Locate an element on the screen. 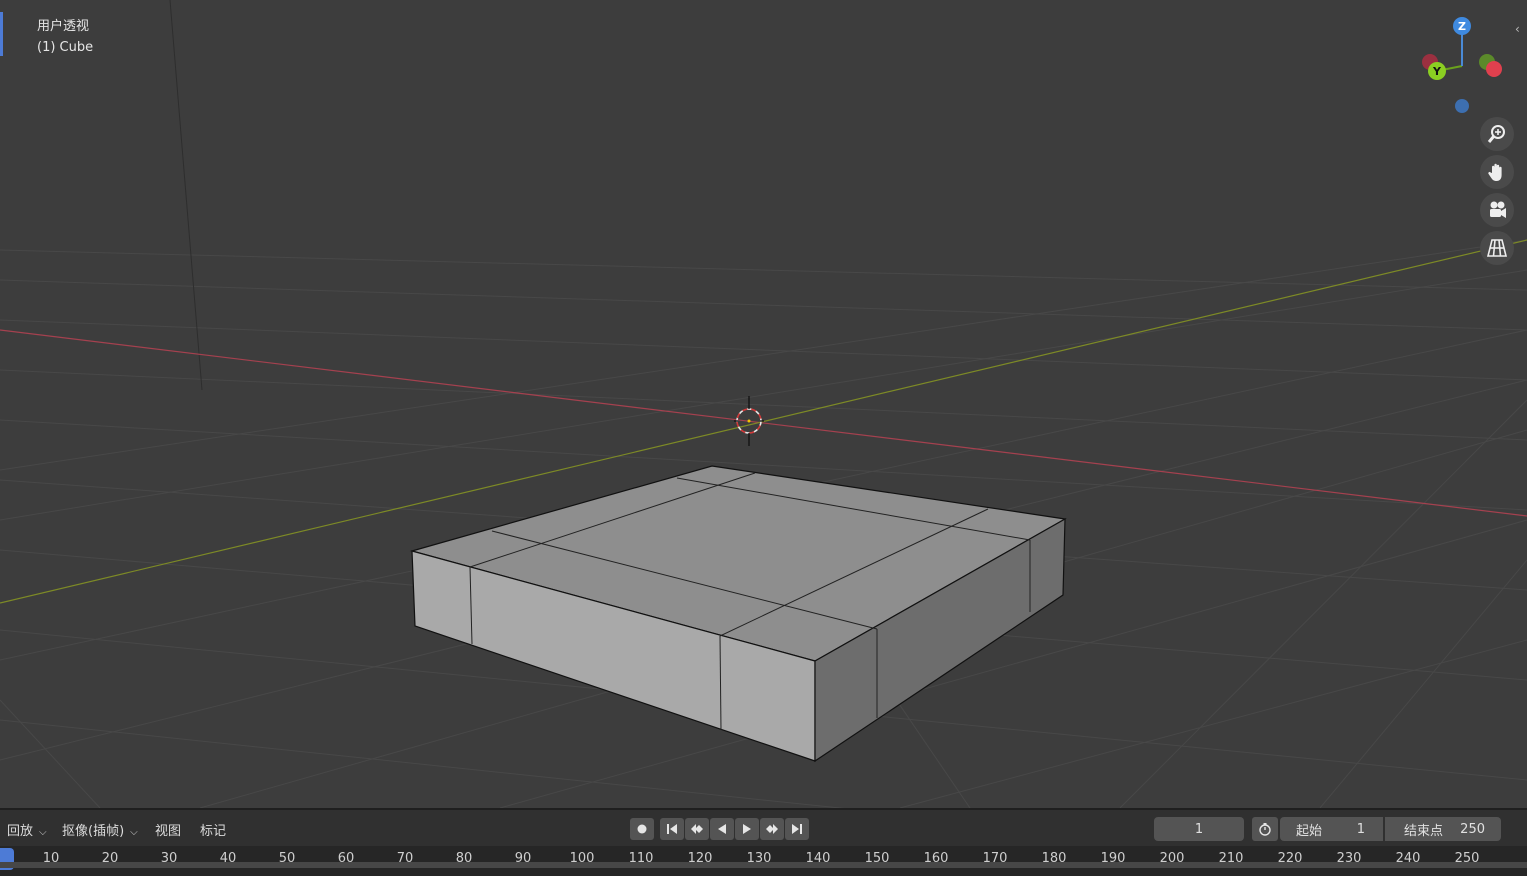 This screenshot has height=876, width=1527. stopwatch-icon is located at coordinates (1265, 829).